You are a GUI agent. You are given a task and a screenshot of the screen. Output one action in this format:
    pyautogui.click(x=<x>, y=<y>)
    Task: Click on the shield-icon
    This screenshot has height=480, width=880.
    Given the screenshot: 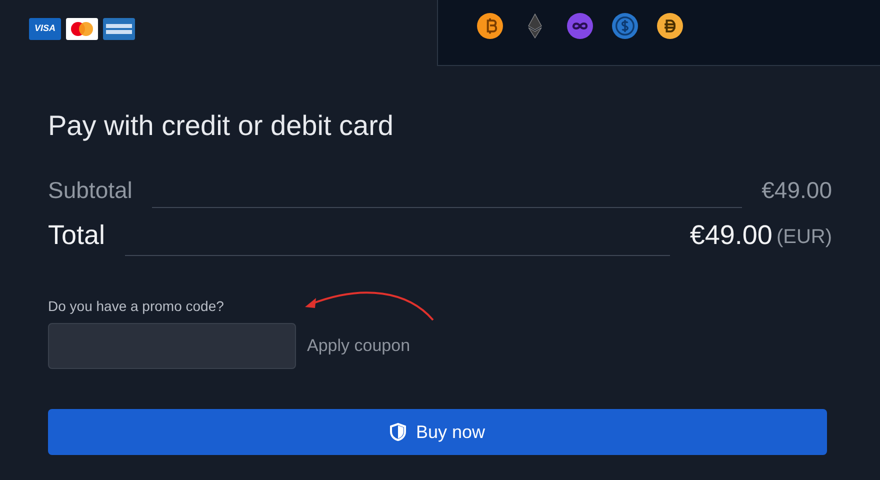 What is the action you would take?
    pyautogui.click(x=398, y=432)
    